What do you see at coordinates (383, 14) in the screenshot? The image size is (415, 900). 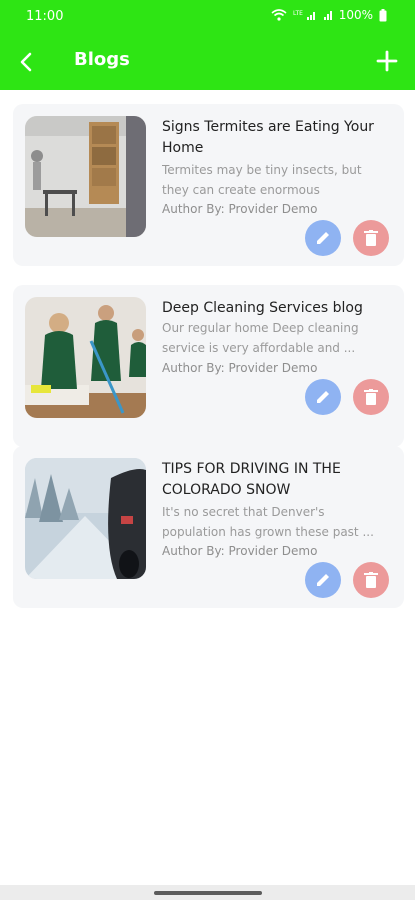 I see `battery-icon` at bounding box center [383, 14].